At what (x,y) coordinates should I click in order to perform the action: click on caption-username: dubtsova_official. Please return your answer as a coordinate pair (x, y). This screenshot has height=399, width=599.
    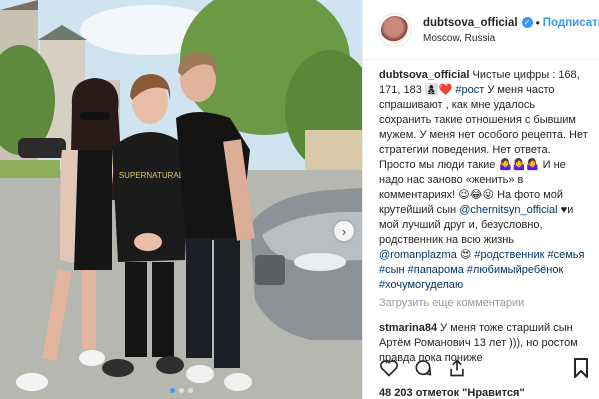
    Looking at the image, I should click on (424, 75).